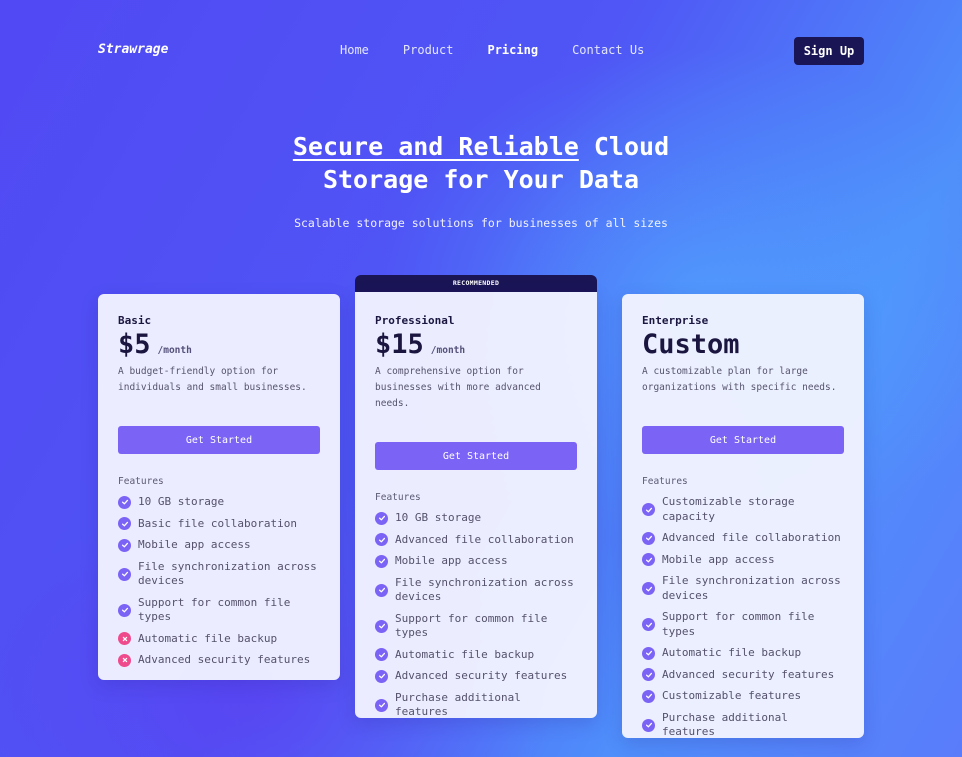 This screenshot has height=757, width=962. I want to click on feature-text: Customizable features, so click(732, 695).